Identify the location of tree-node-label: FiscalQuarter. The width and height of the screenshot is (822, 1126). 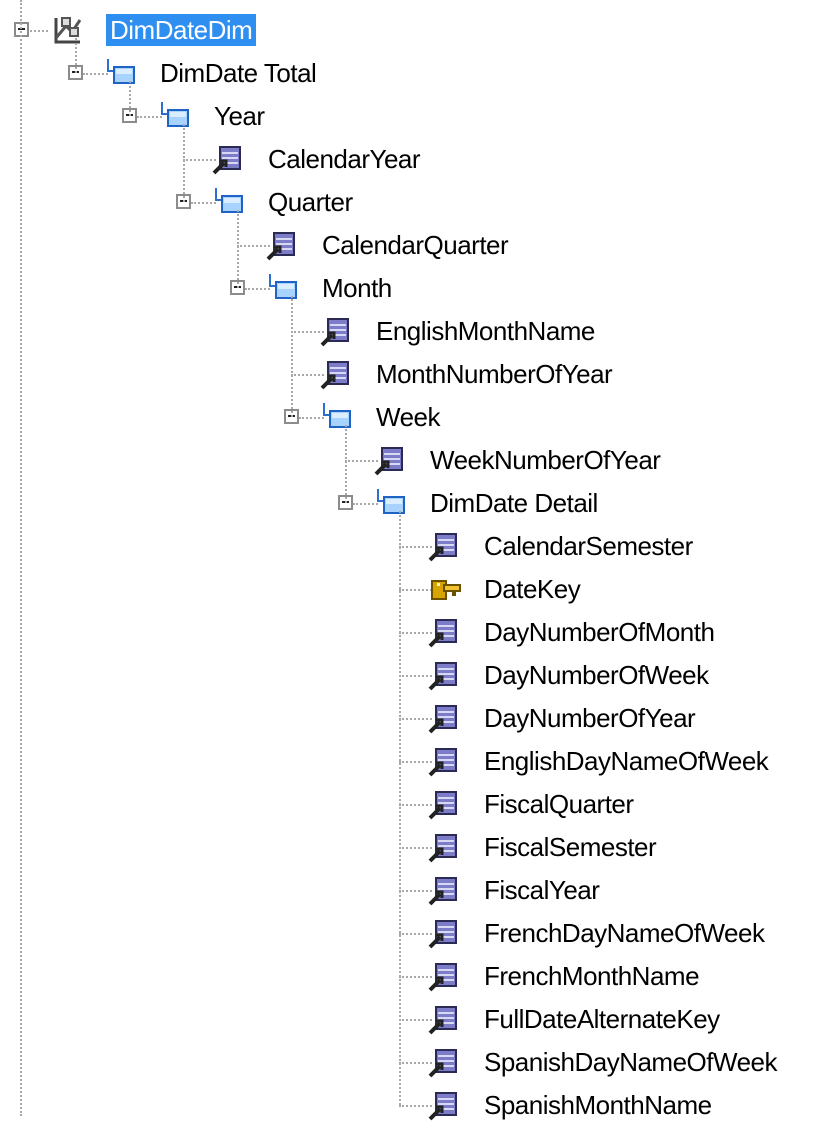
(559, 804).